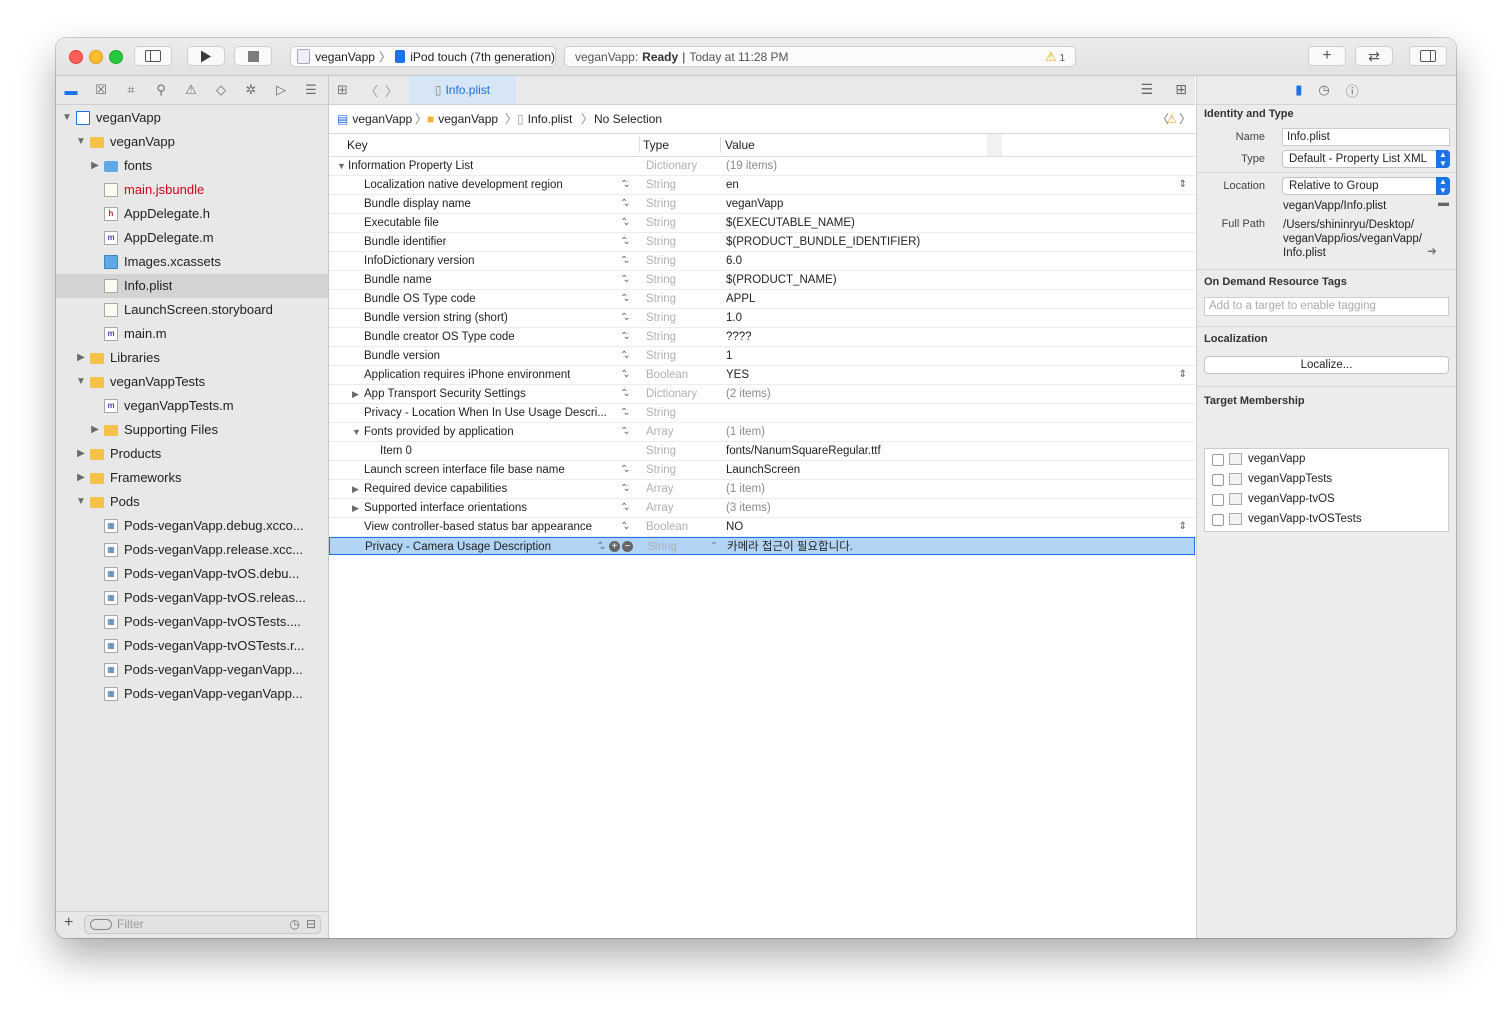  Describe the element at coordinates (462, 90) in the screenshot. I see `tab-info-plist: ▯ Info.plist` at that location.